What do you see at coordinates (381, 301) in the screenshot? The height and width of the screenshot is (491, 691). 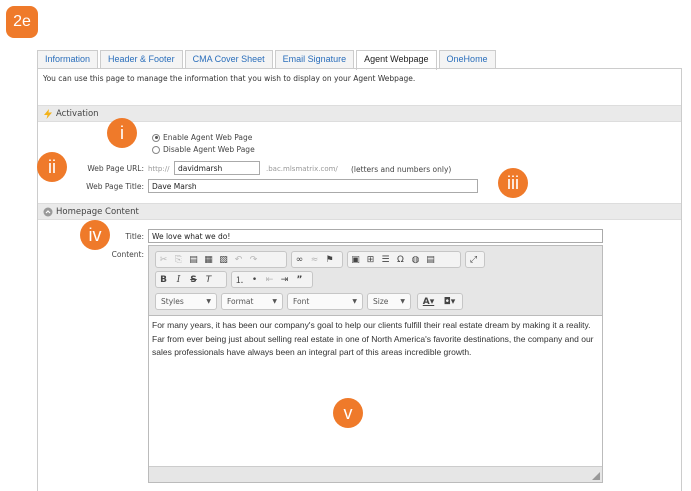 I see `size-label: Size` at bounding box center [381, 301].